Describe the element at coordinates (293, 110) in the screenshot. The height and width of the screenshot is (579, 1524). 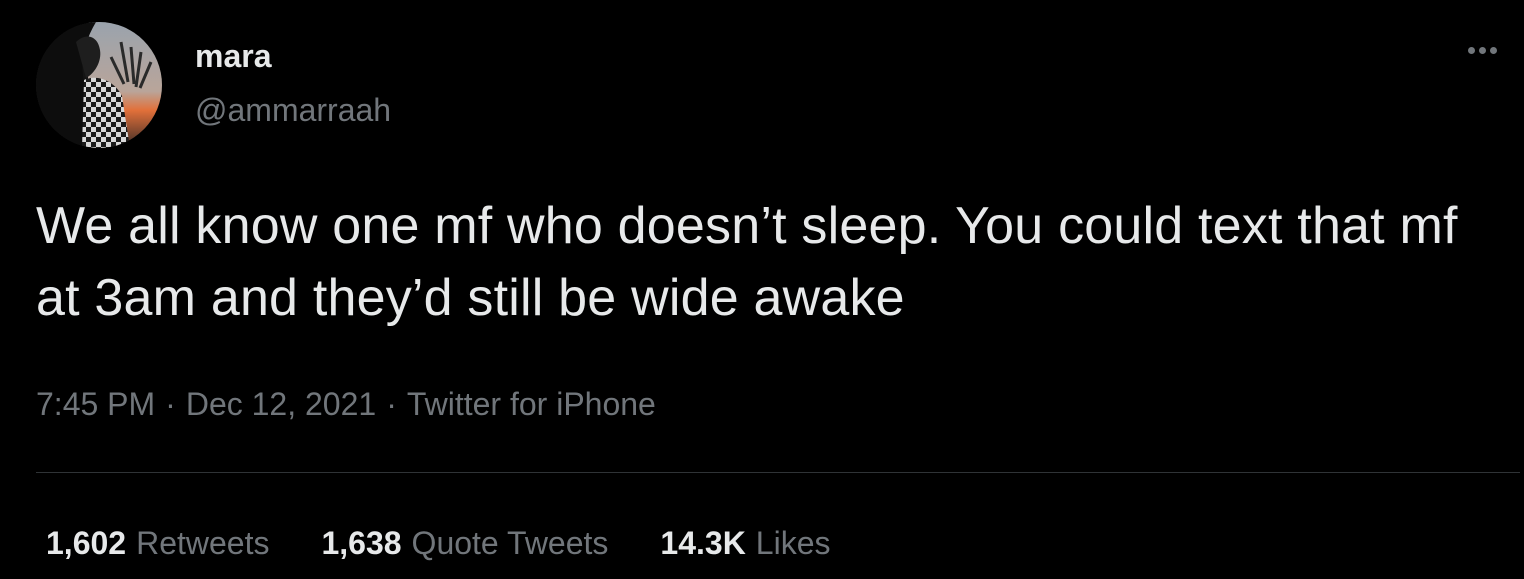
I see `user-handle: @ammarraah` at that location.